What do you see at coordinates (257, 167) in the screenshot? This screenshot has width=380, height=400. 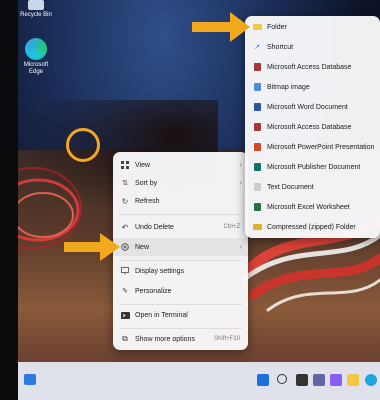 I see `publisher-icon` at bounding box center [257, 167].